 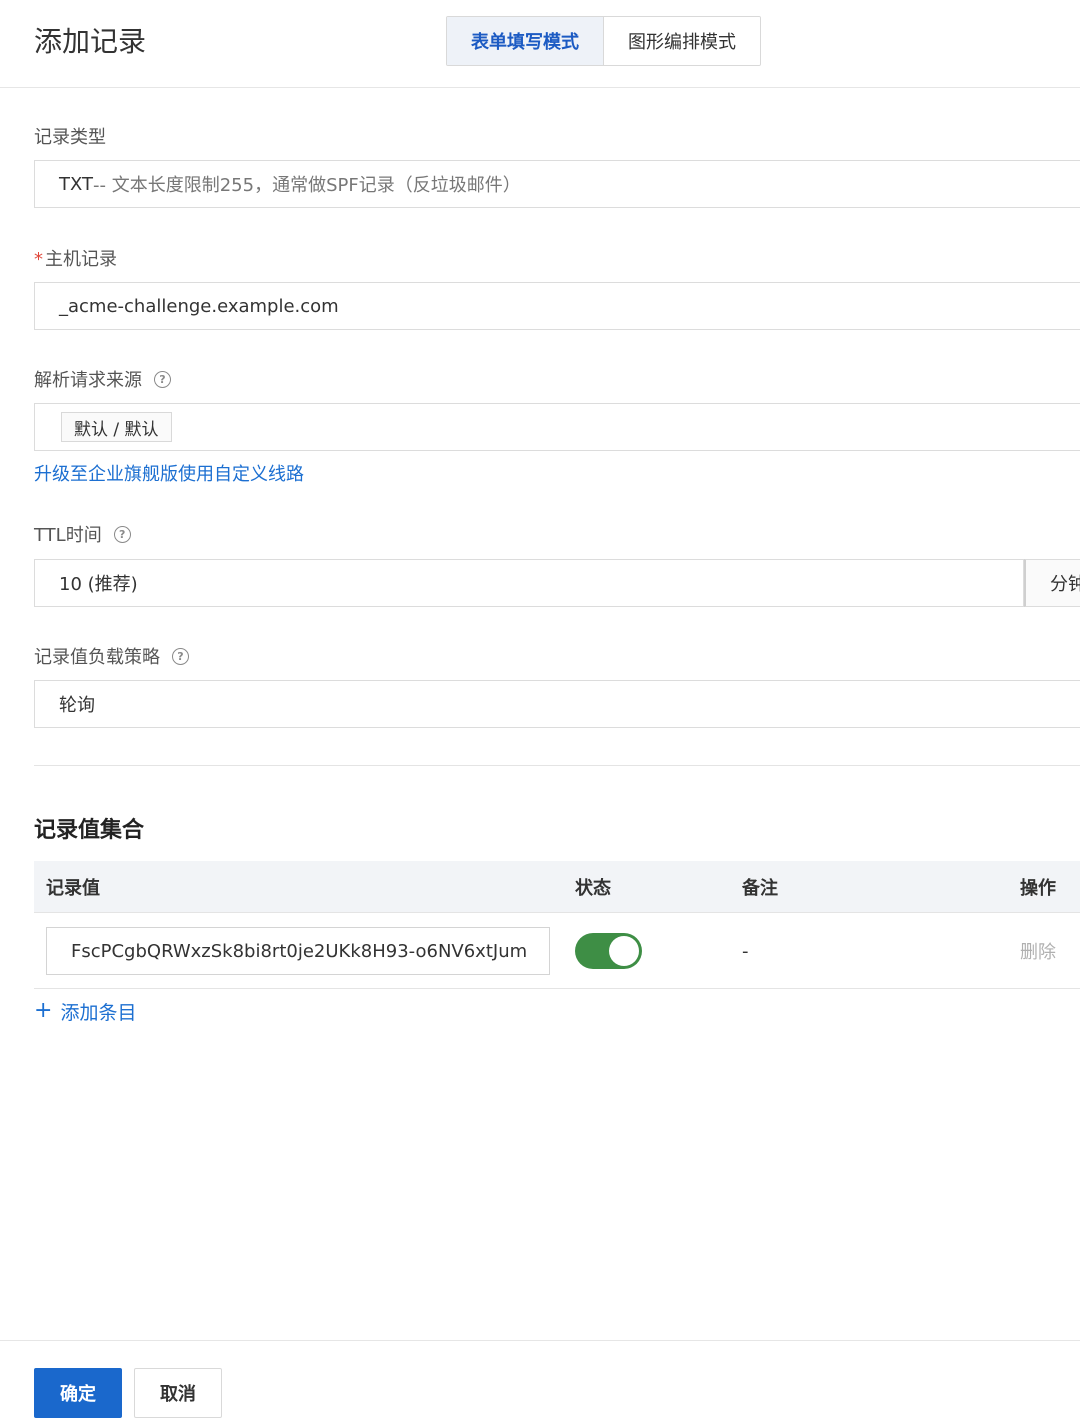 I want to click on tab-graphic-mode: 图形编排模式, so click(x=682, y=41).